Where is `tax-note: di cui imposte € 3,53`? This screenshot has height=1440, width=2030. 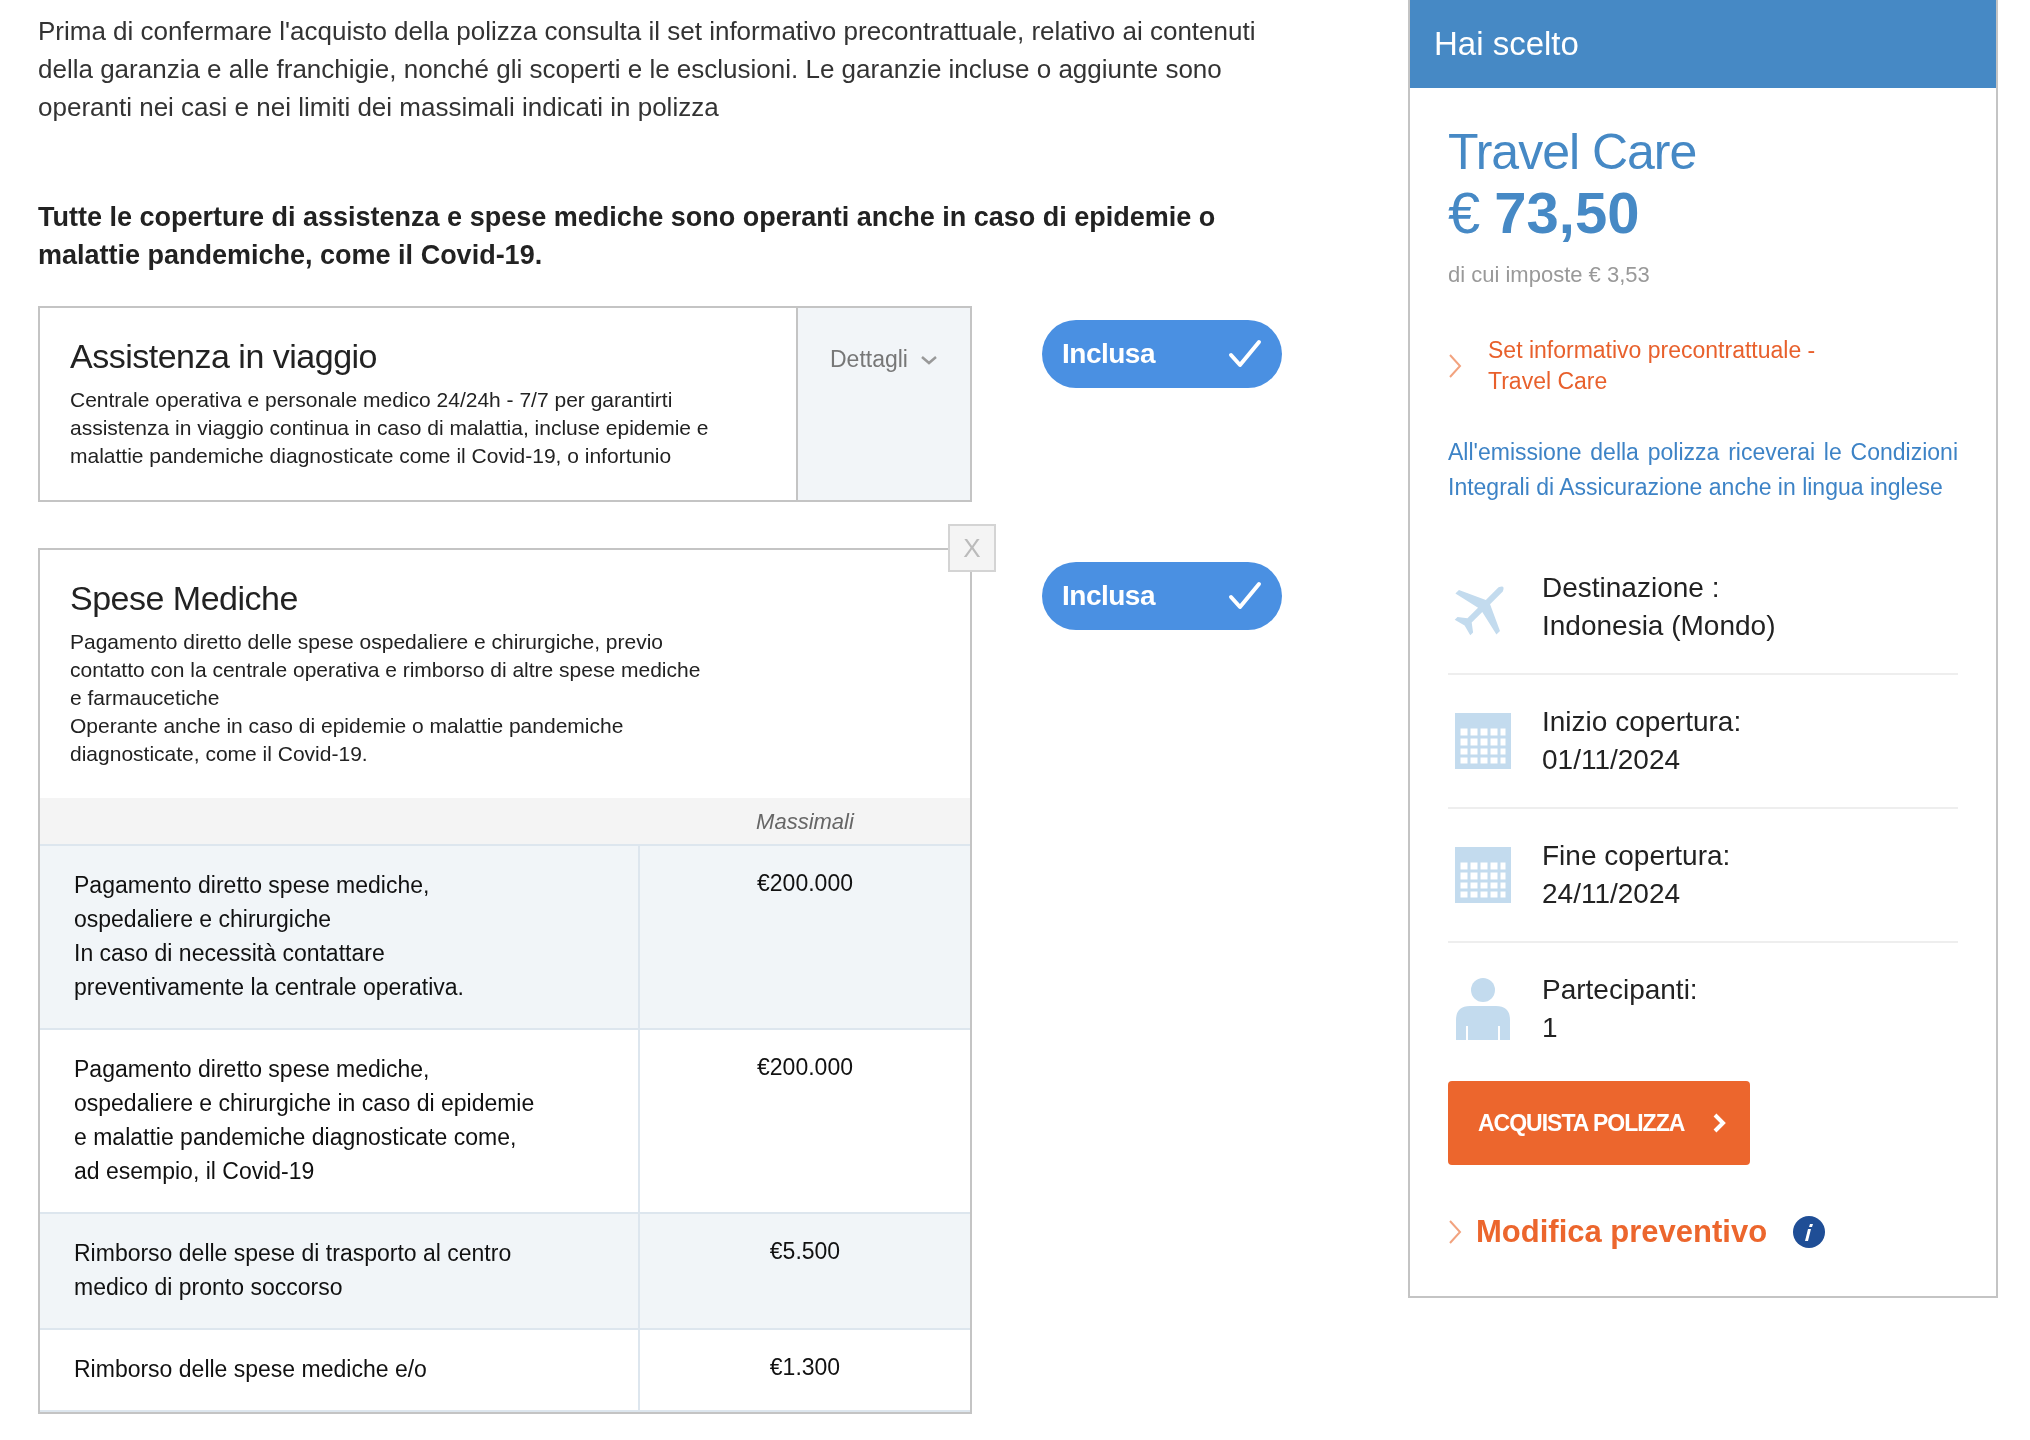 tax-note: di cui imposte € 3,53 is located at coordinates (1549, 275).